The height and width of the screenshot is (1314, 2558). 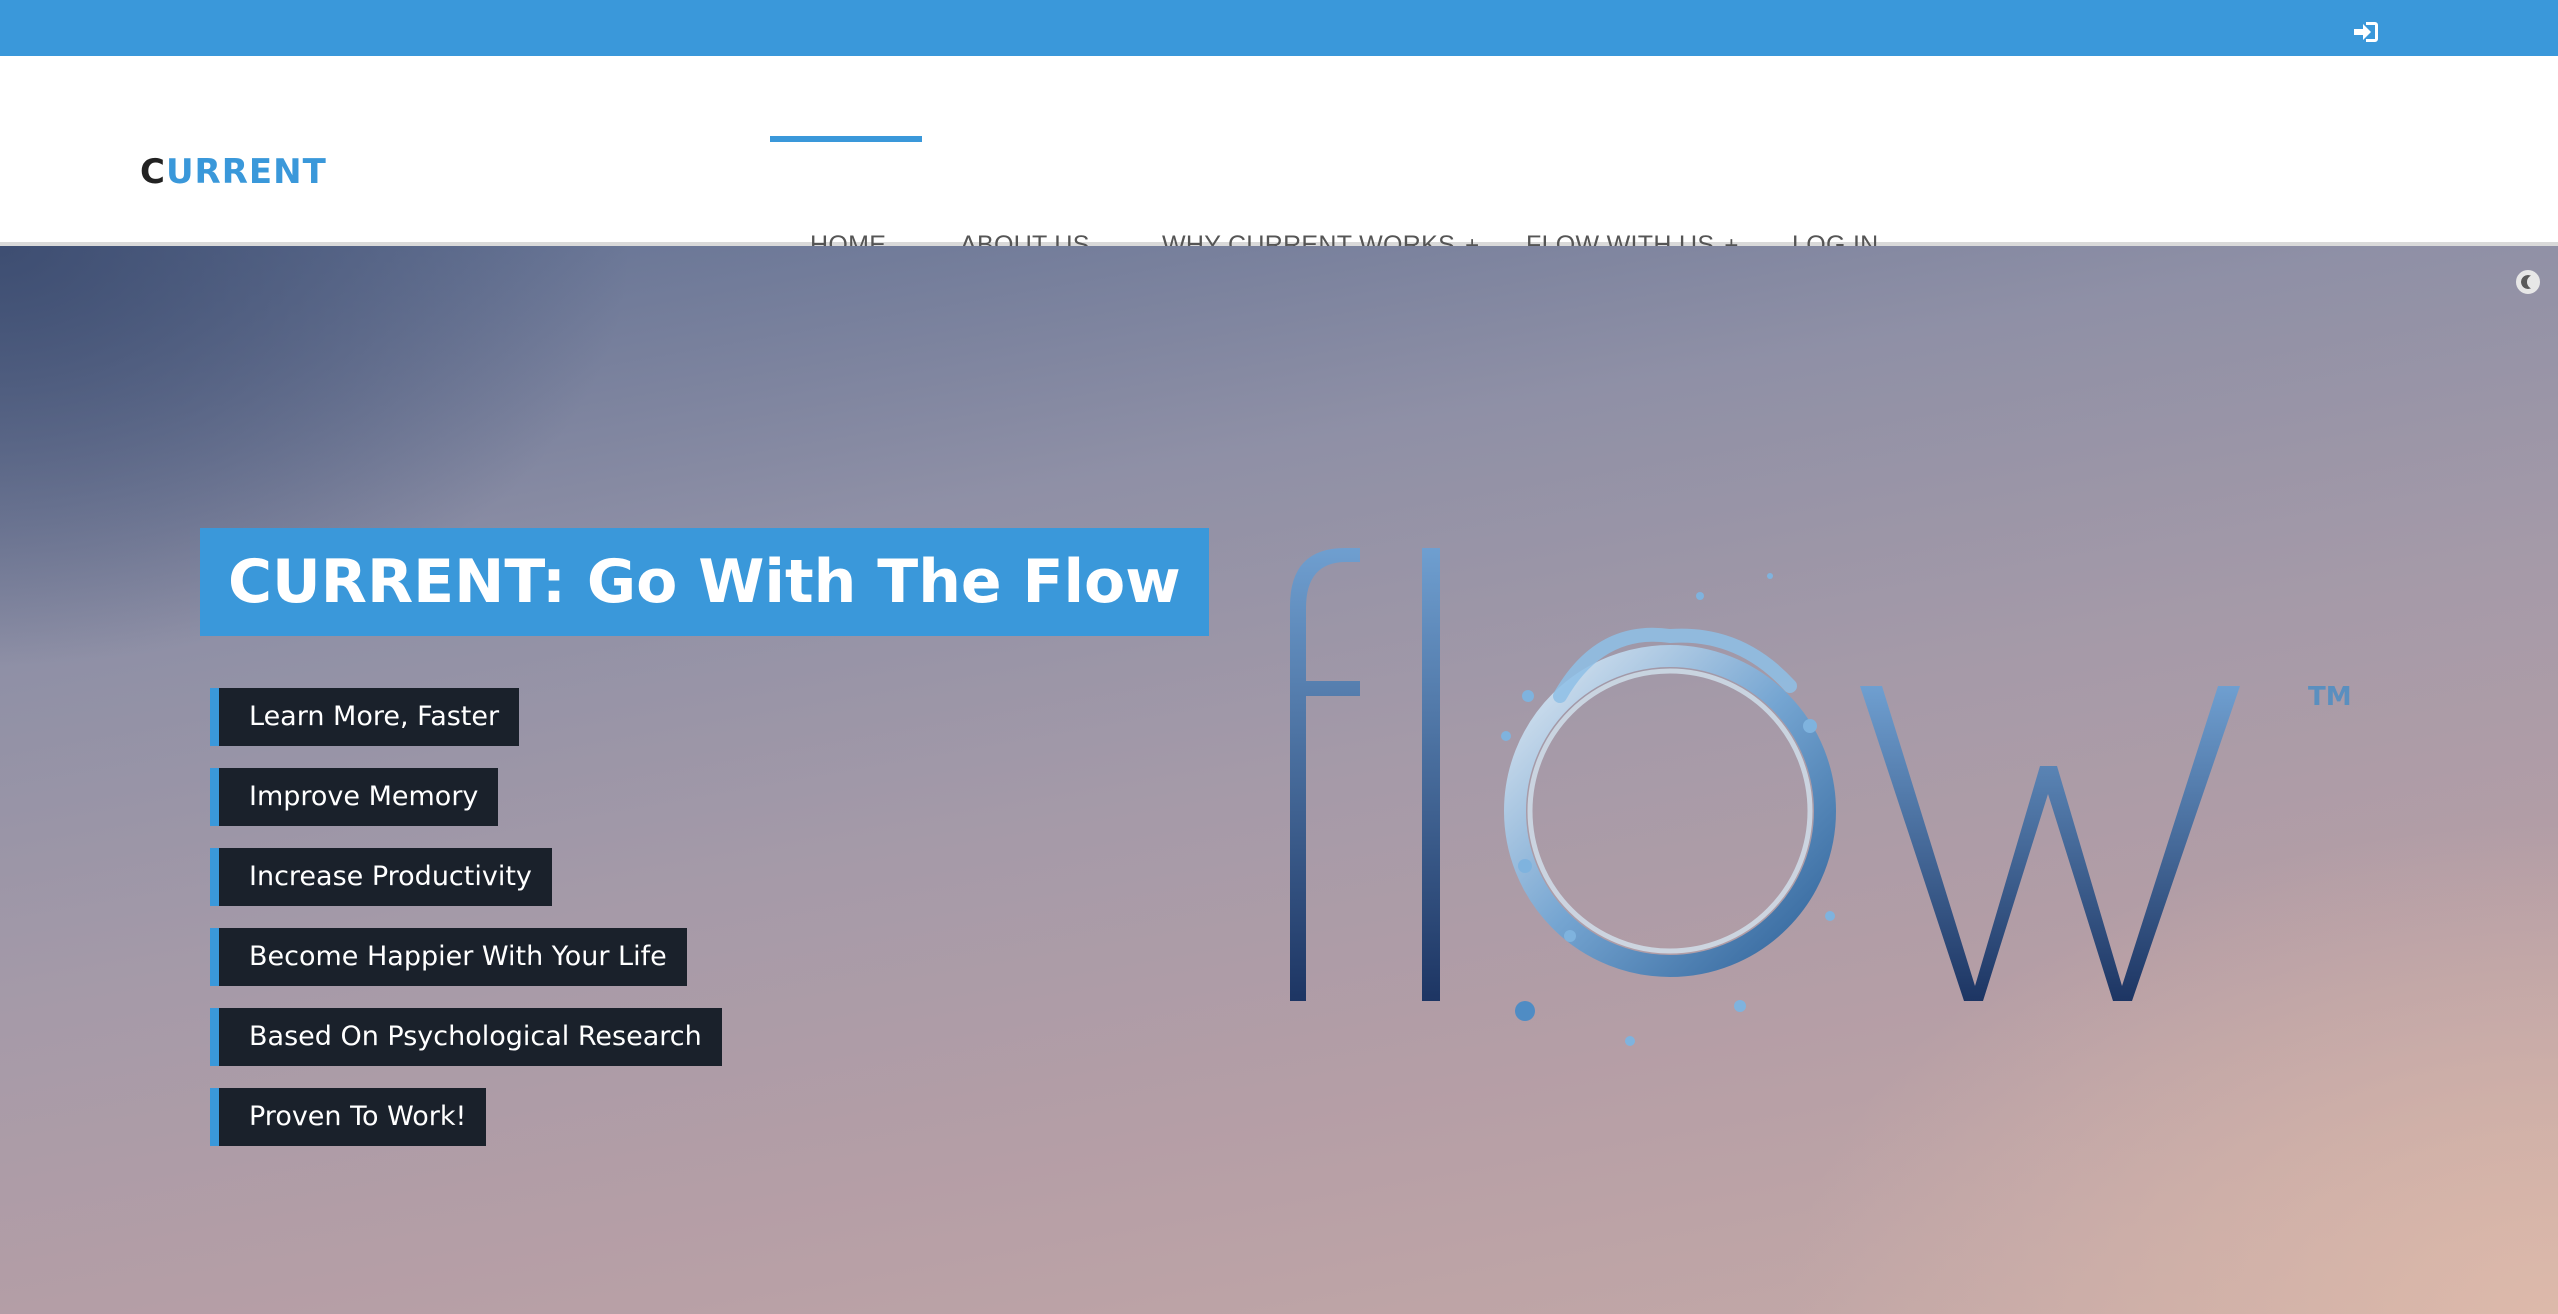 What do you see at coordinates (246, 172) in the screenshot?
I see `logo-rest: URRENT` at bounding box center [246, 172].